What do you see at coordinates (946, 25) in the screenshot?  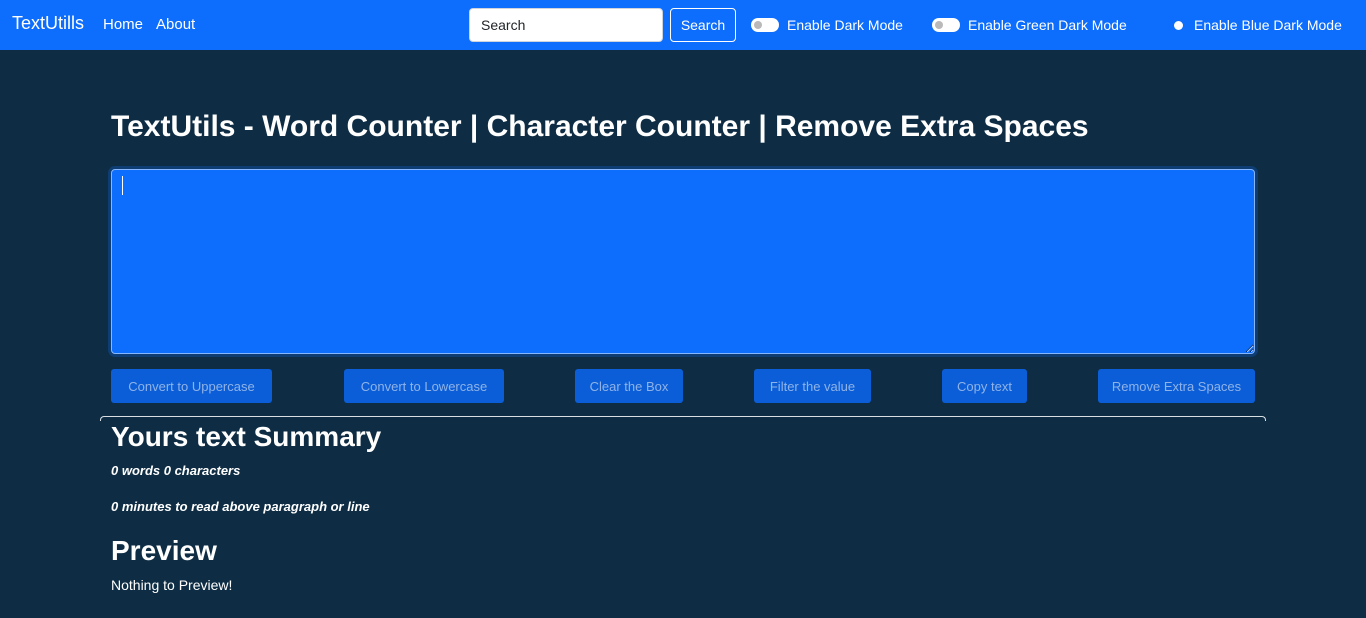 I see `green-dark-mode-switch` at bounding box center [946, 25].